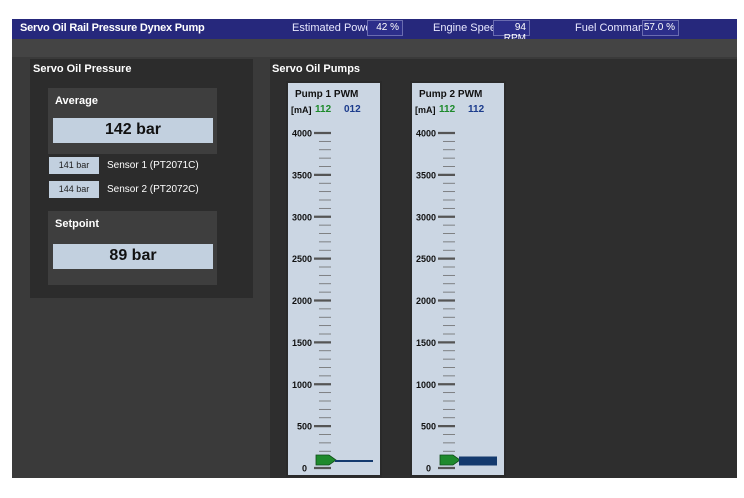 Image resolution: width=744 pixels, height=498 pixels. What do you see at coordinates (660, 28) in the screenshot?
I see `fuel-command-value: 57.0 %` at bounding box center [660, 28].